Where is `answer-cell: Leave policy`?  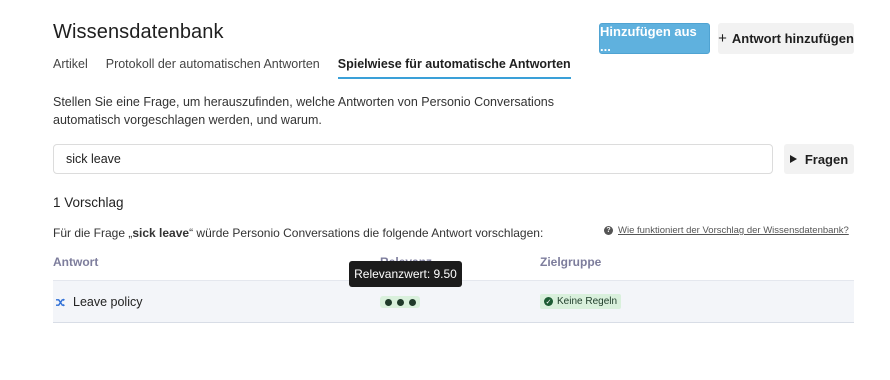
answer-cell: Leave policy is located at coordinates (99, 302).